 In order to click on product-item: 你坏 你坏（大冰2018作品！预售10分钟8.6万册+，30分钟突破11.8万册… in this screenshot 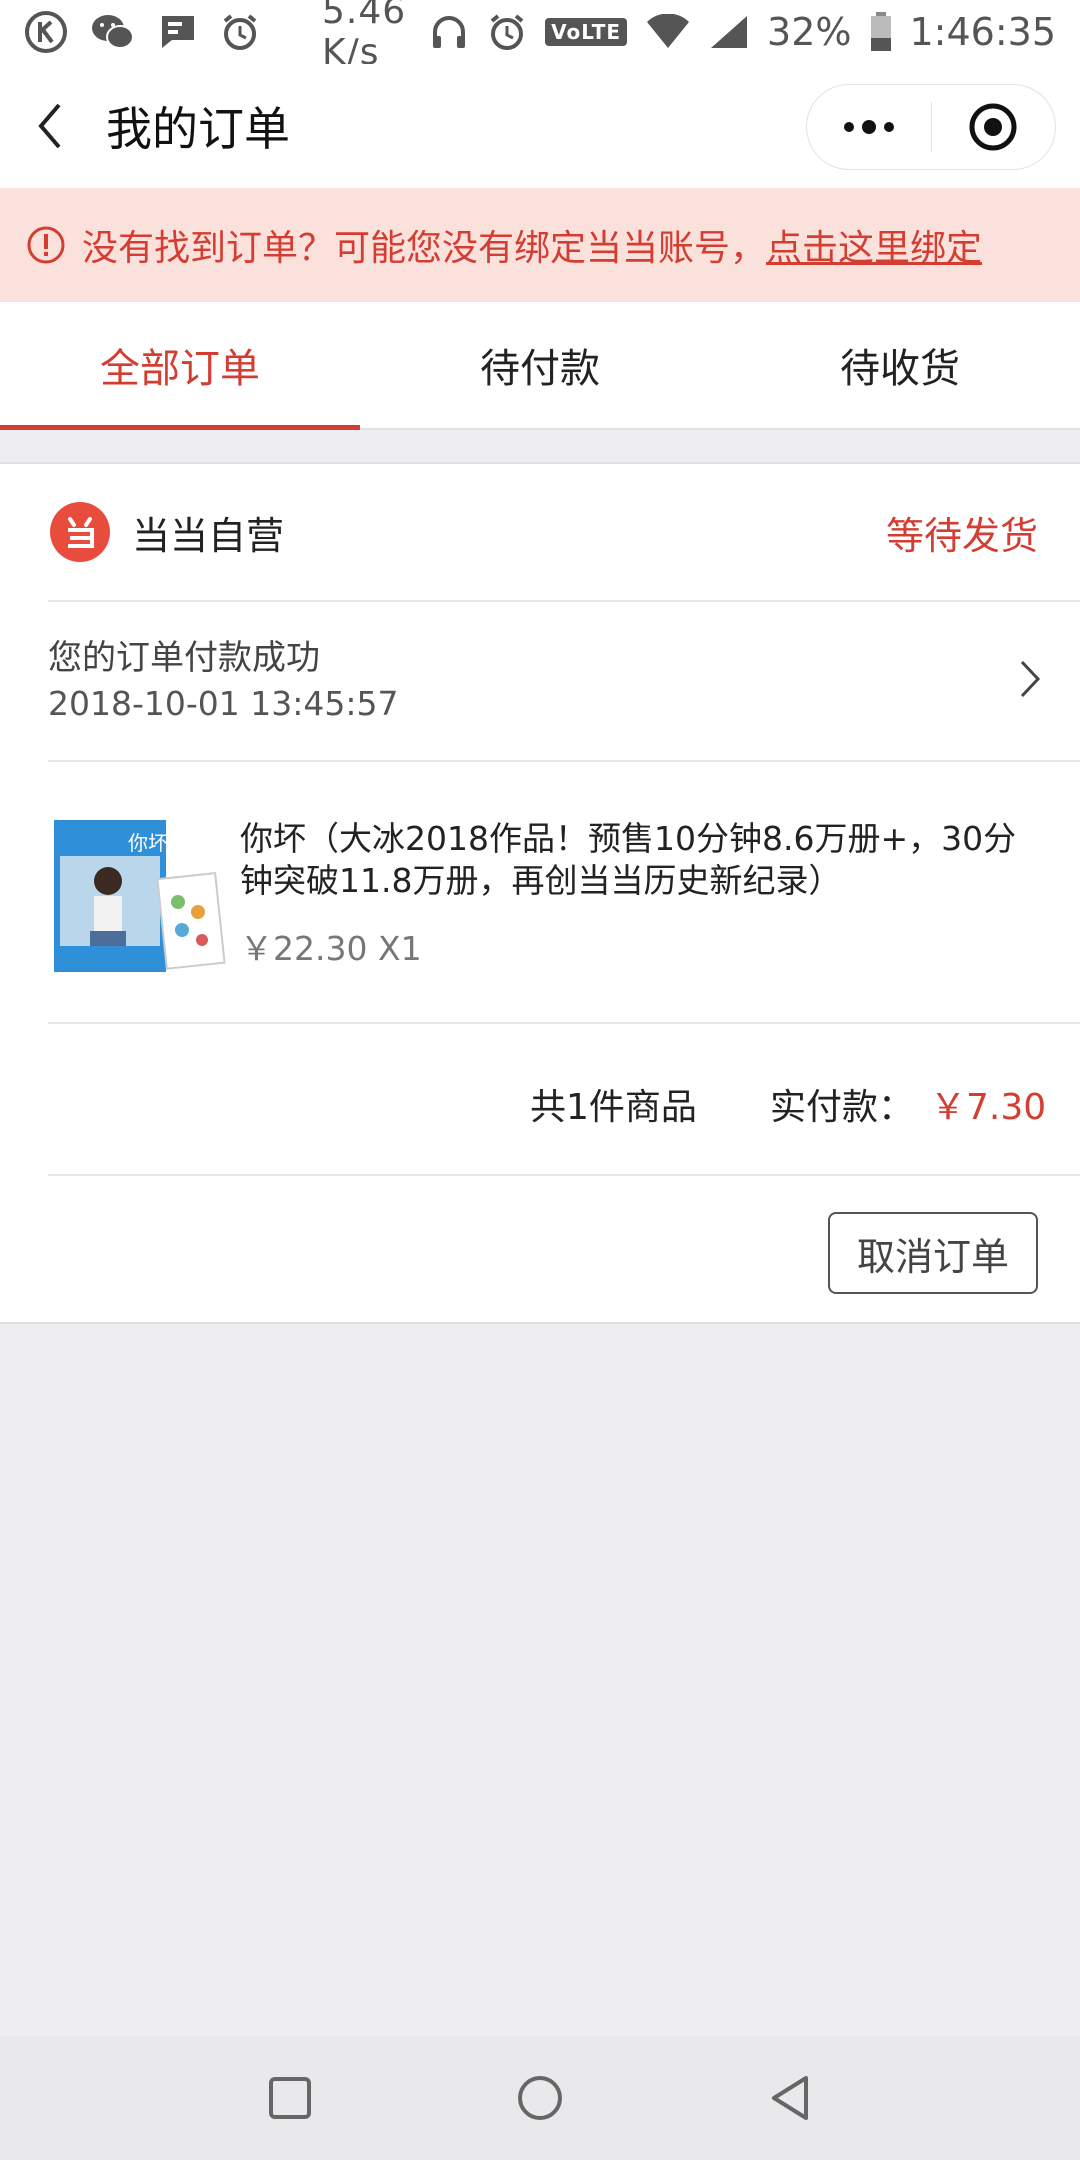, I will do `click(564, 893)`.